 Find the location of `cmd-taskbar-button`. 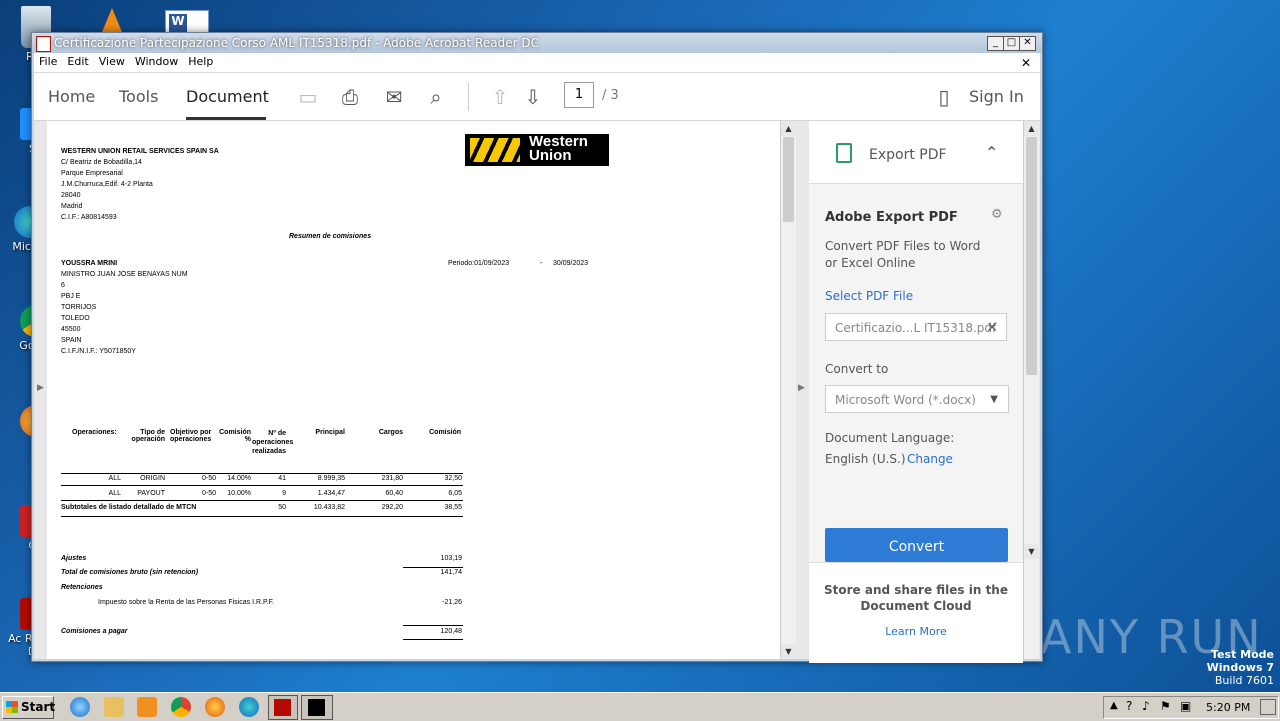

cmd-taskbar-button is located at coordinates (317, 707).